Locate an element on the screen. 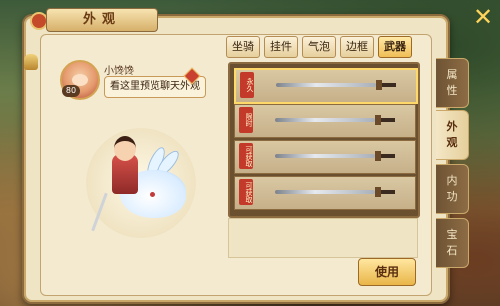 The height and width of the screenshot is (306, 500). category-tabs: 坐骑 挂件 气泡 边框 武器 is located at coordinates (319, 47).